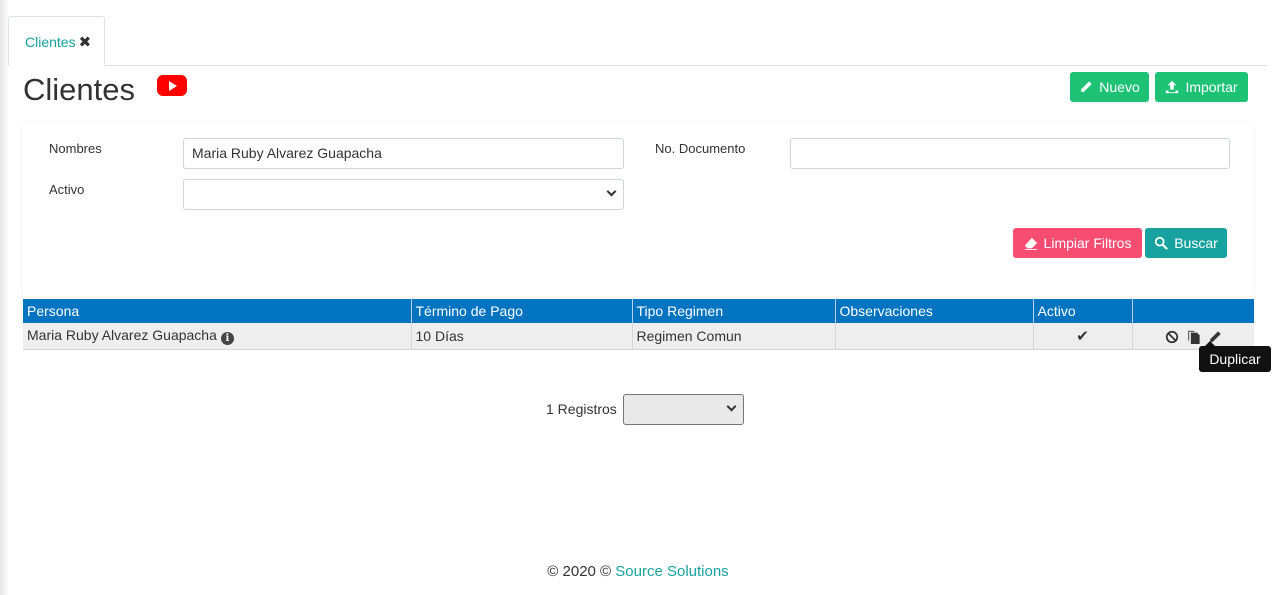 The height and width of the screenshot is (595, 1282). Describe the element at coordinates (1030, 243) in the screenshot. I see `eraser-icon` at that location.